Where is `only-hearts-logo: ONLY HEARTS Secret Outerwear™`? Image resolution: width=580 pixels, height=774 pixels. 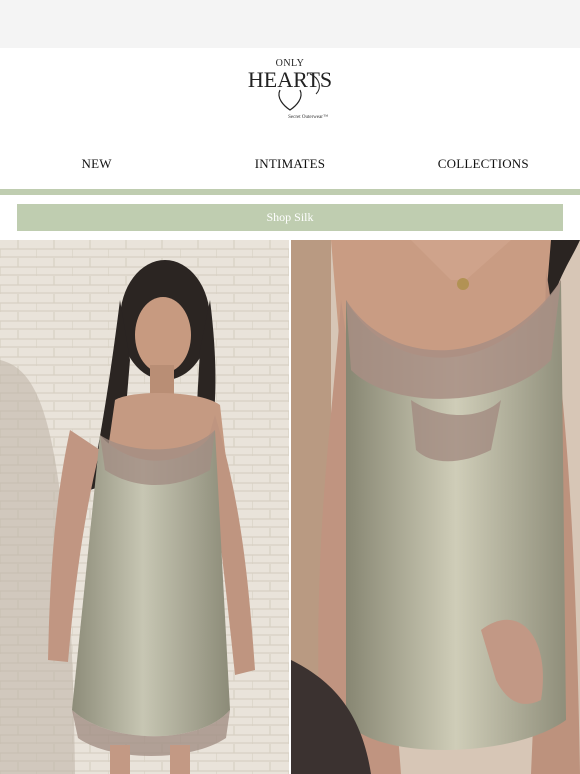 only-hearts-logo: ONLY HEARTS Secret Outerwear™ is located at coordinates (290, 88).